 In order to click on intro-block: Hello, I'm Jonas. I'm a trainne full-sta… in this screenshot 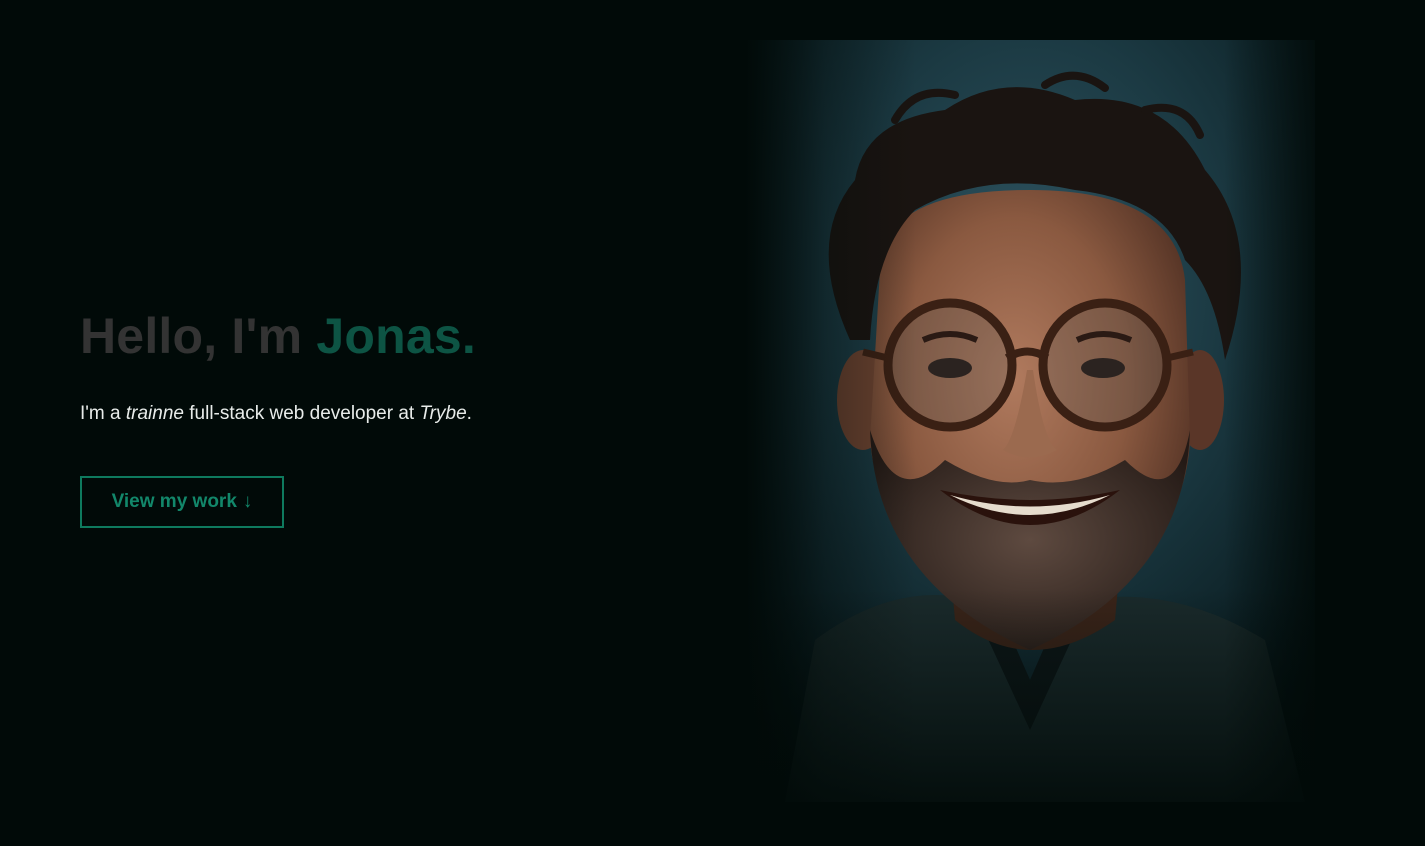, I will do `click(390, 366)`.